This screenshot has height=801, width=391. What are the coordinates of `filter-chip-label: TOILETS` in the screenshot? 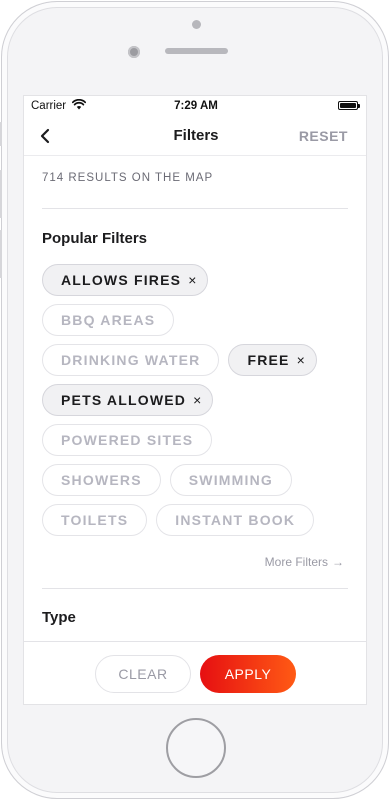 It's located at (95, 520).